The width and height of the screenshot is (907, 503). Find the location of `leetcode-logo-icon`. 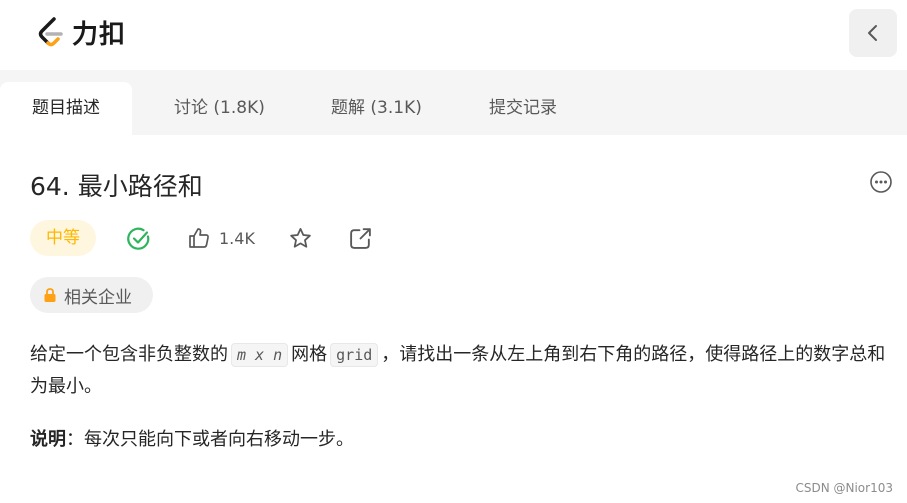

leetcode-logo-icon is located at coordinates (50, 31).